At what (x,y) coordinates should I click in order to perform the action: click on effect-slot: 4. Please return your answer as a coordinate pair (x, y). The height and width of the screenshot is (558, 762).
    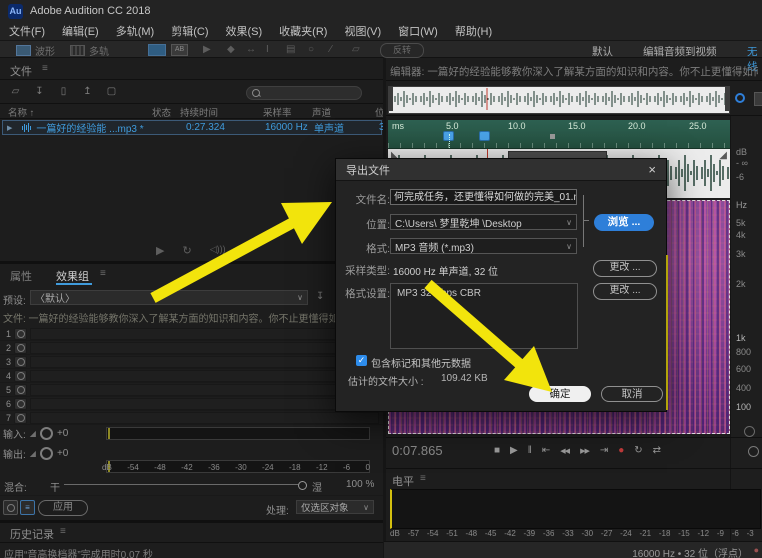
    Looking at the image, I should click on (191, 376).